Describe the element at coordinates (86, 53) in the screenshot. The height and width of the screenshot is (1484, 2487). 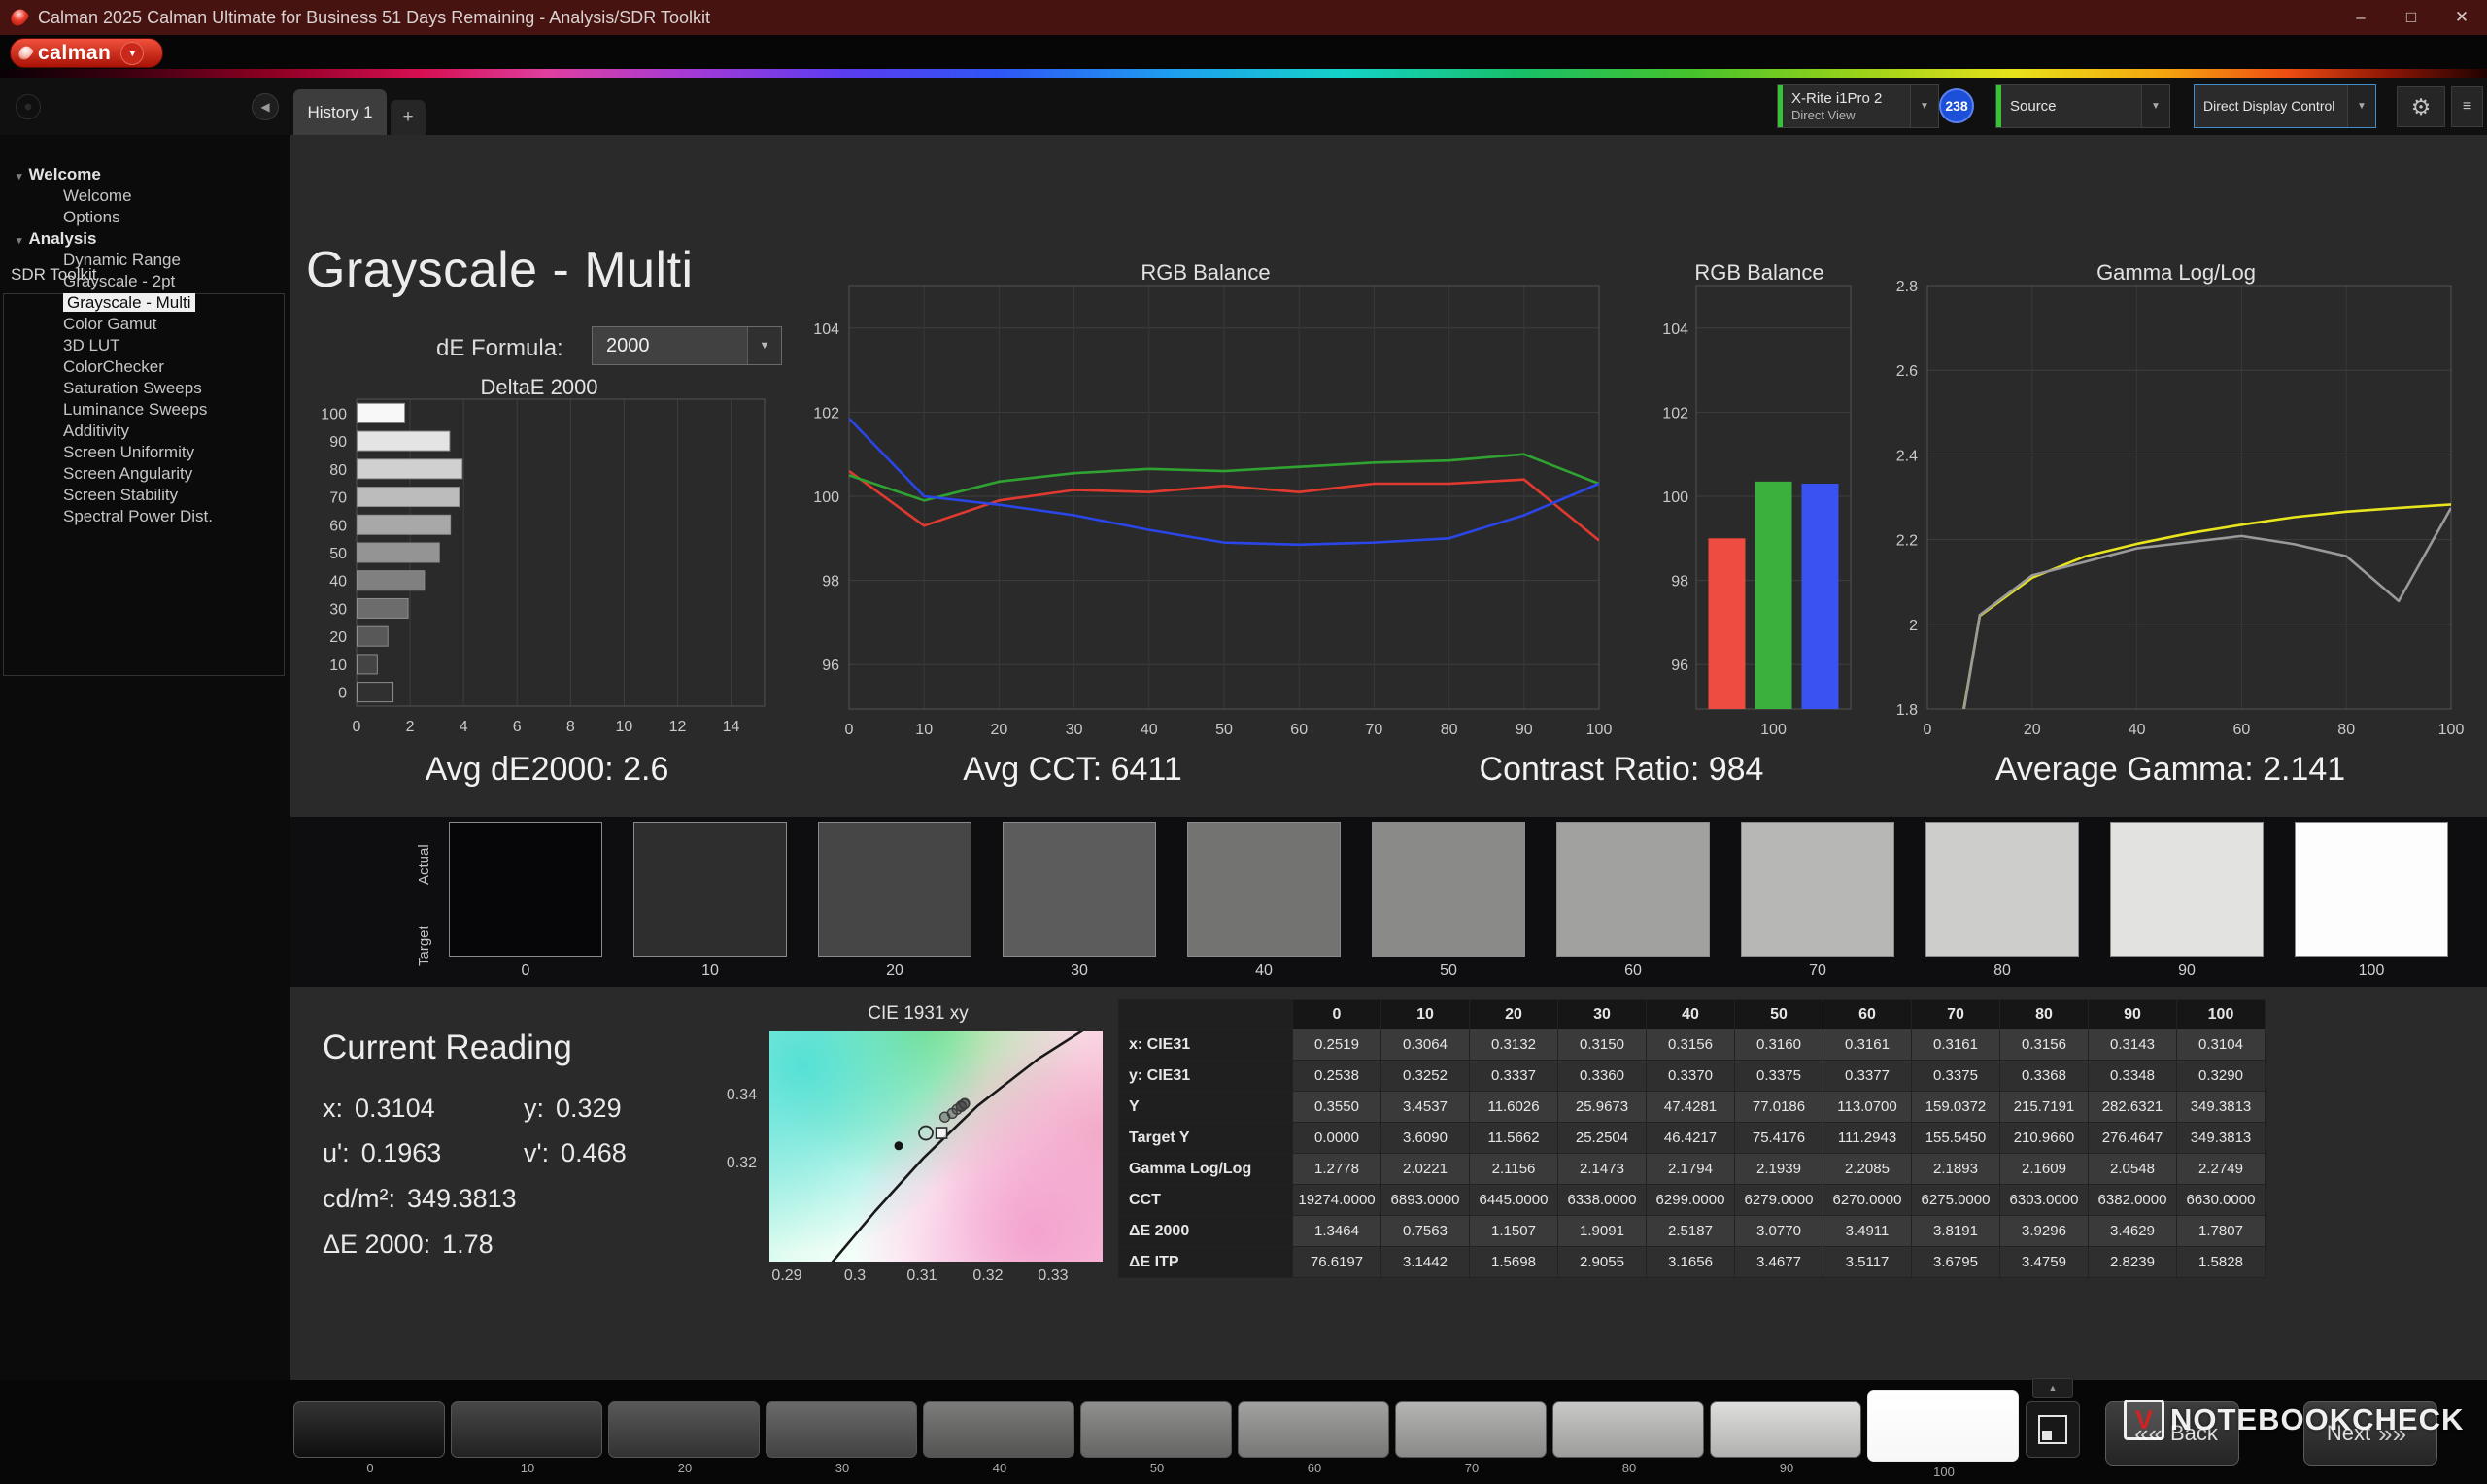
I see `calman-menu-button: calman ▼` at that location.